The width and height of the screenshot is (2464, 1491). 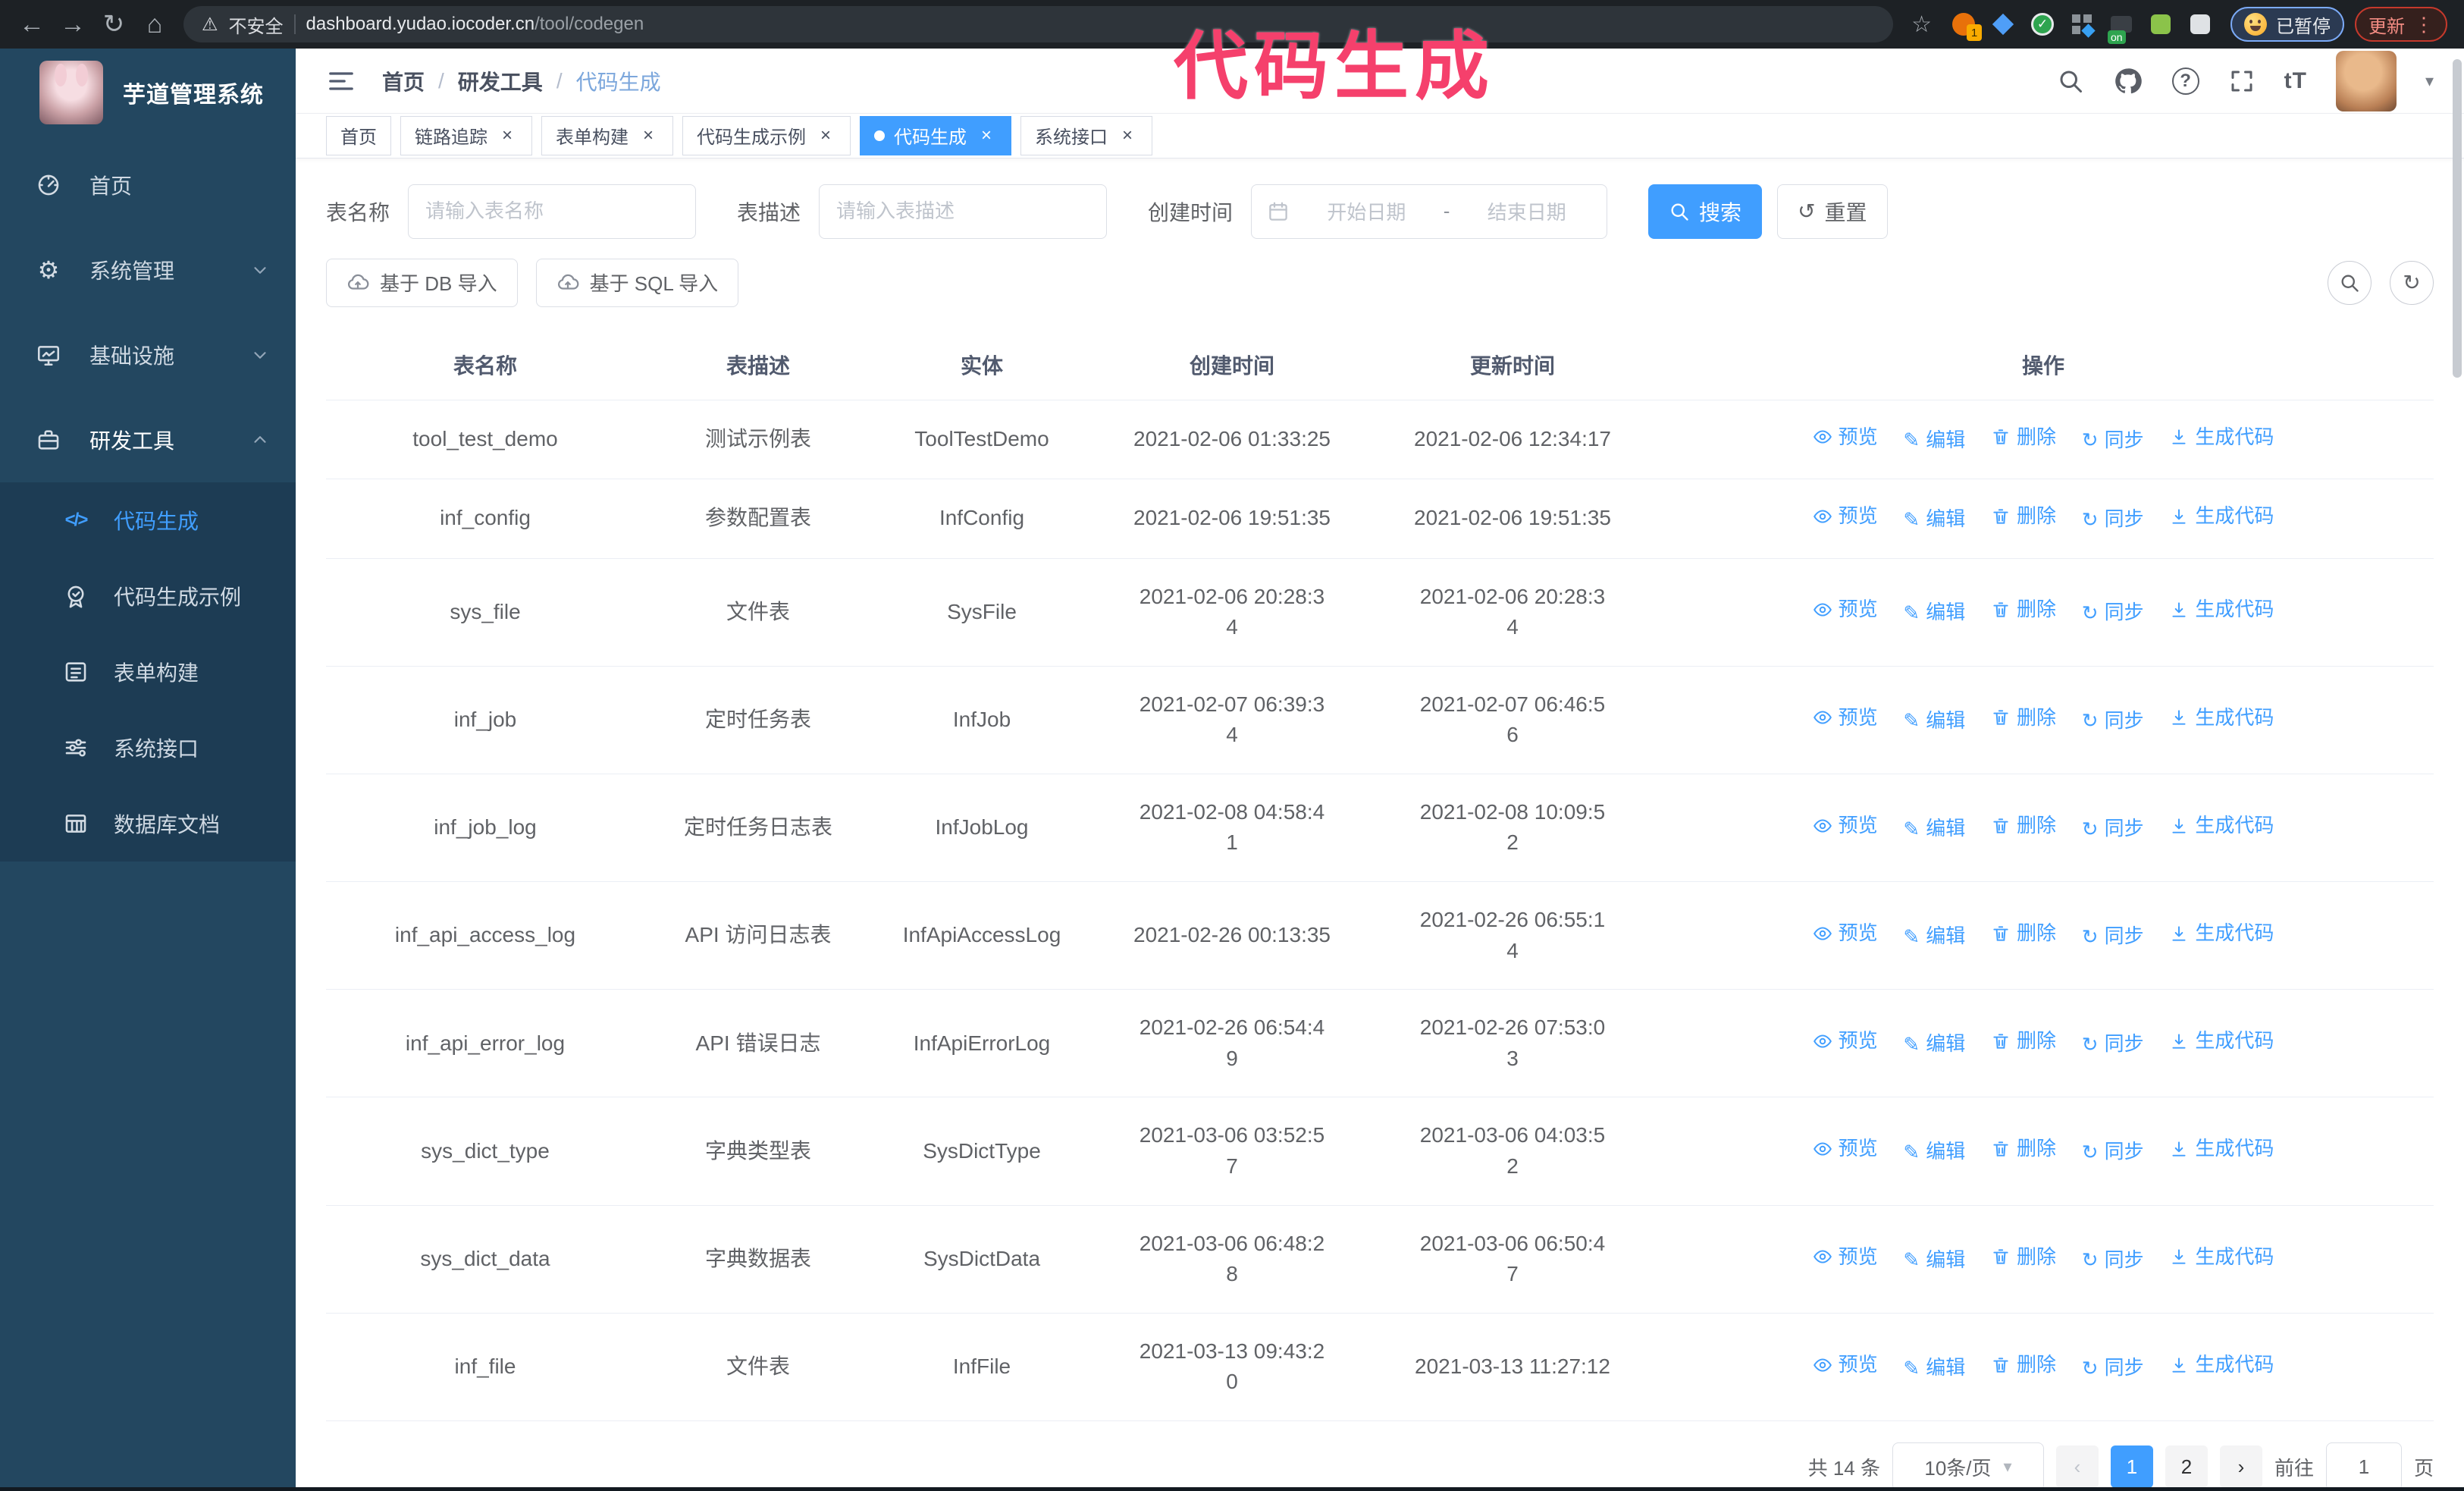 I want to click on url-text: dashboard.yudao.iocoder.cn/tool/codegen, so click(x=475, y=24).